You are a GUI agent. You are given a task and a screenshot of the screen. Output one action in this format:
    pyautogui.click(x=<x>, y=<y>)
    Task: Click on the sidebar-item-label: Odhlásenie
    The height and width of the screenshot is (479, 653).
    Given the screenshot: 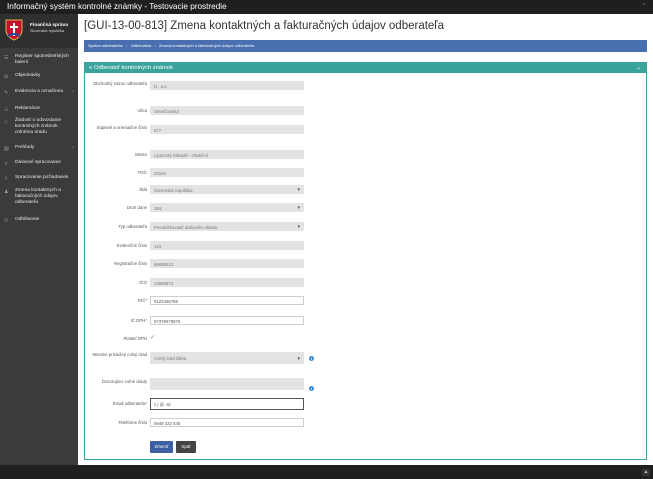 What is the action you would take?
    pyautogui.click(x=27, y=219)
    